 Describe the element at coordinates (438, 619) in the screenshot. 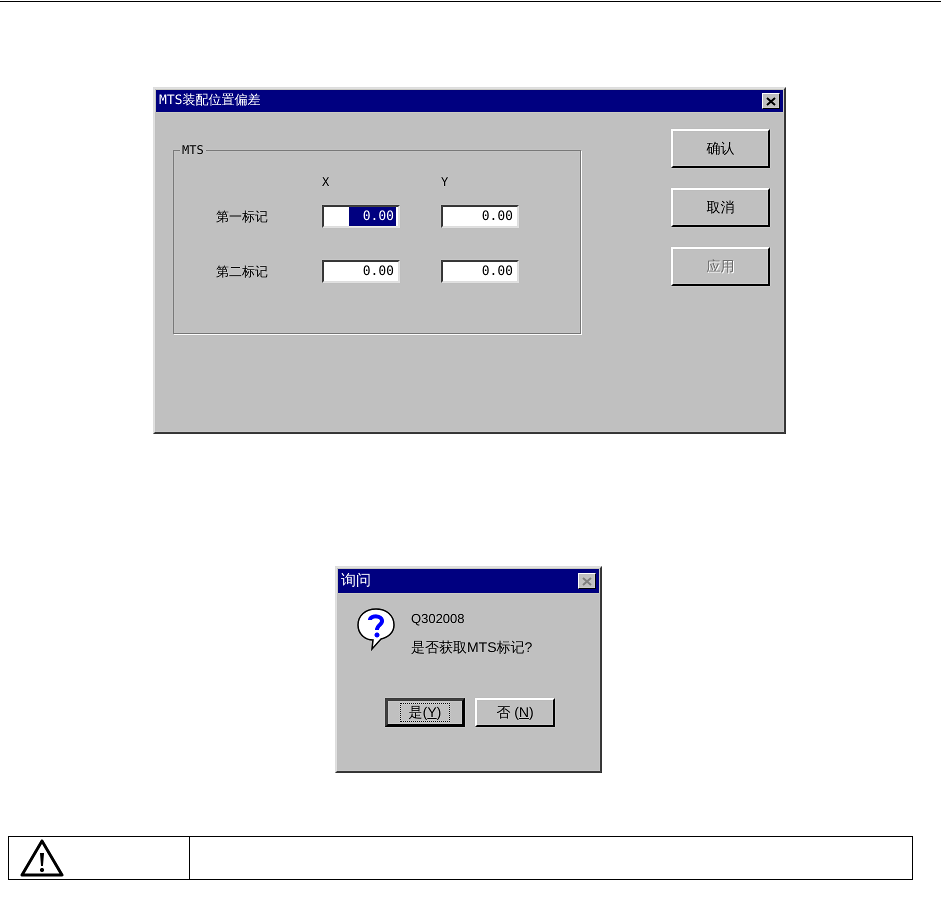

I see `message-code: Q302008` at that location.